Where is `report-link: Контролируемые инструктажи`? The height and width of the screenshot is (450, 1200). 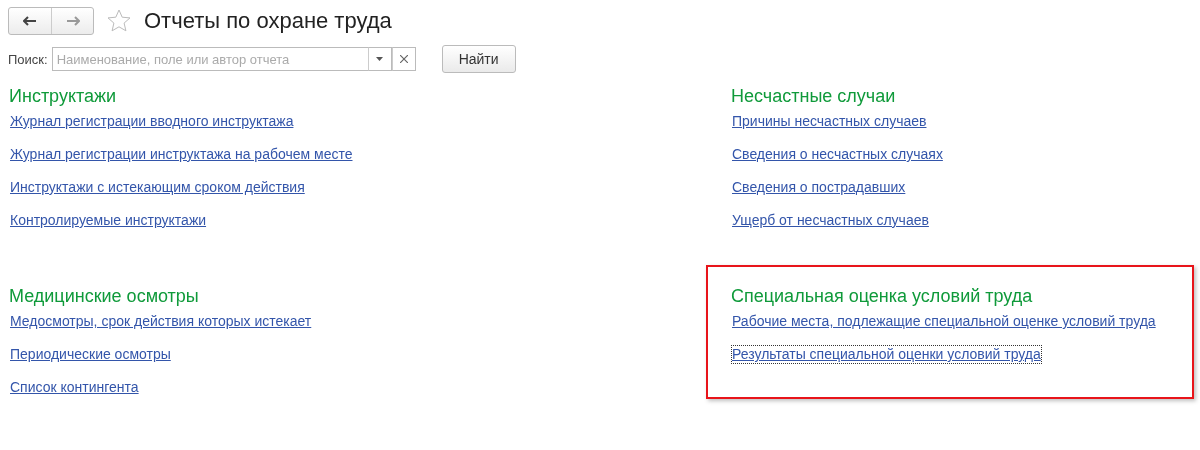
report-link: Контролируемые инструктажи is located at coordinates (108, 220).